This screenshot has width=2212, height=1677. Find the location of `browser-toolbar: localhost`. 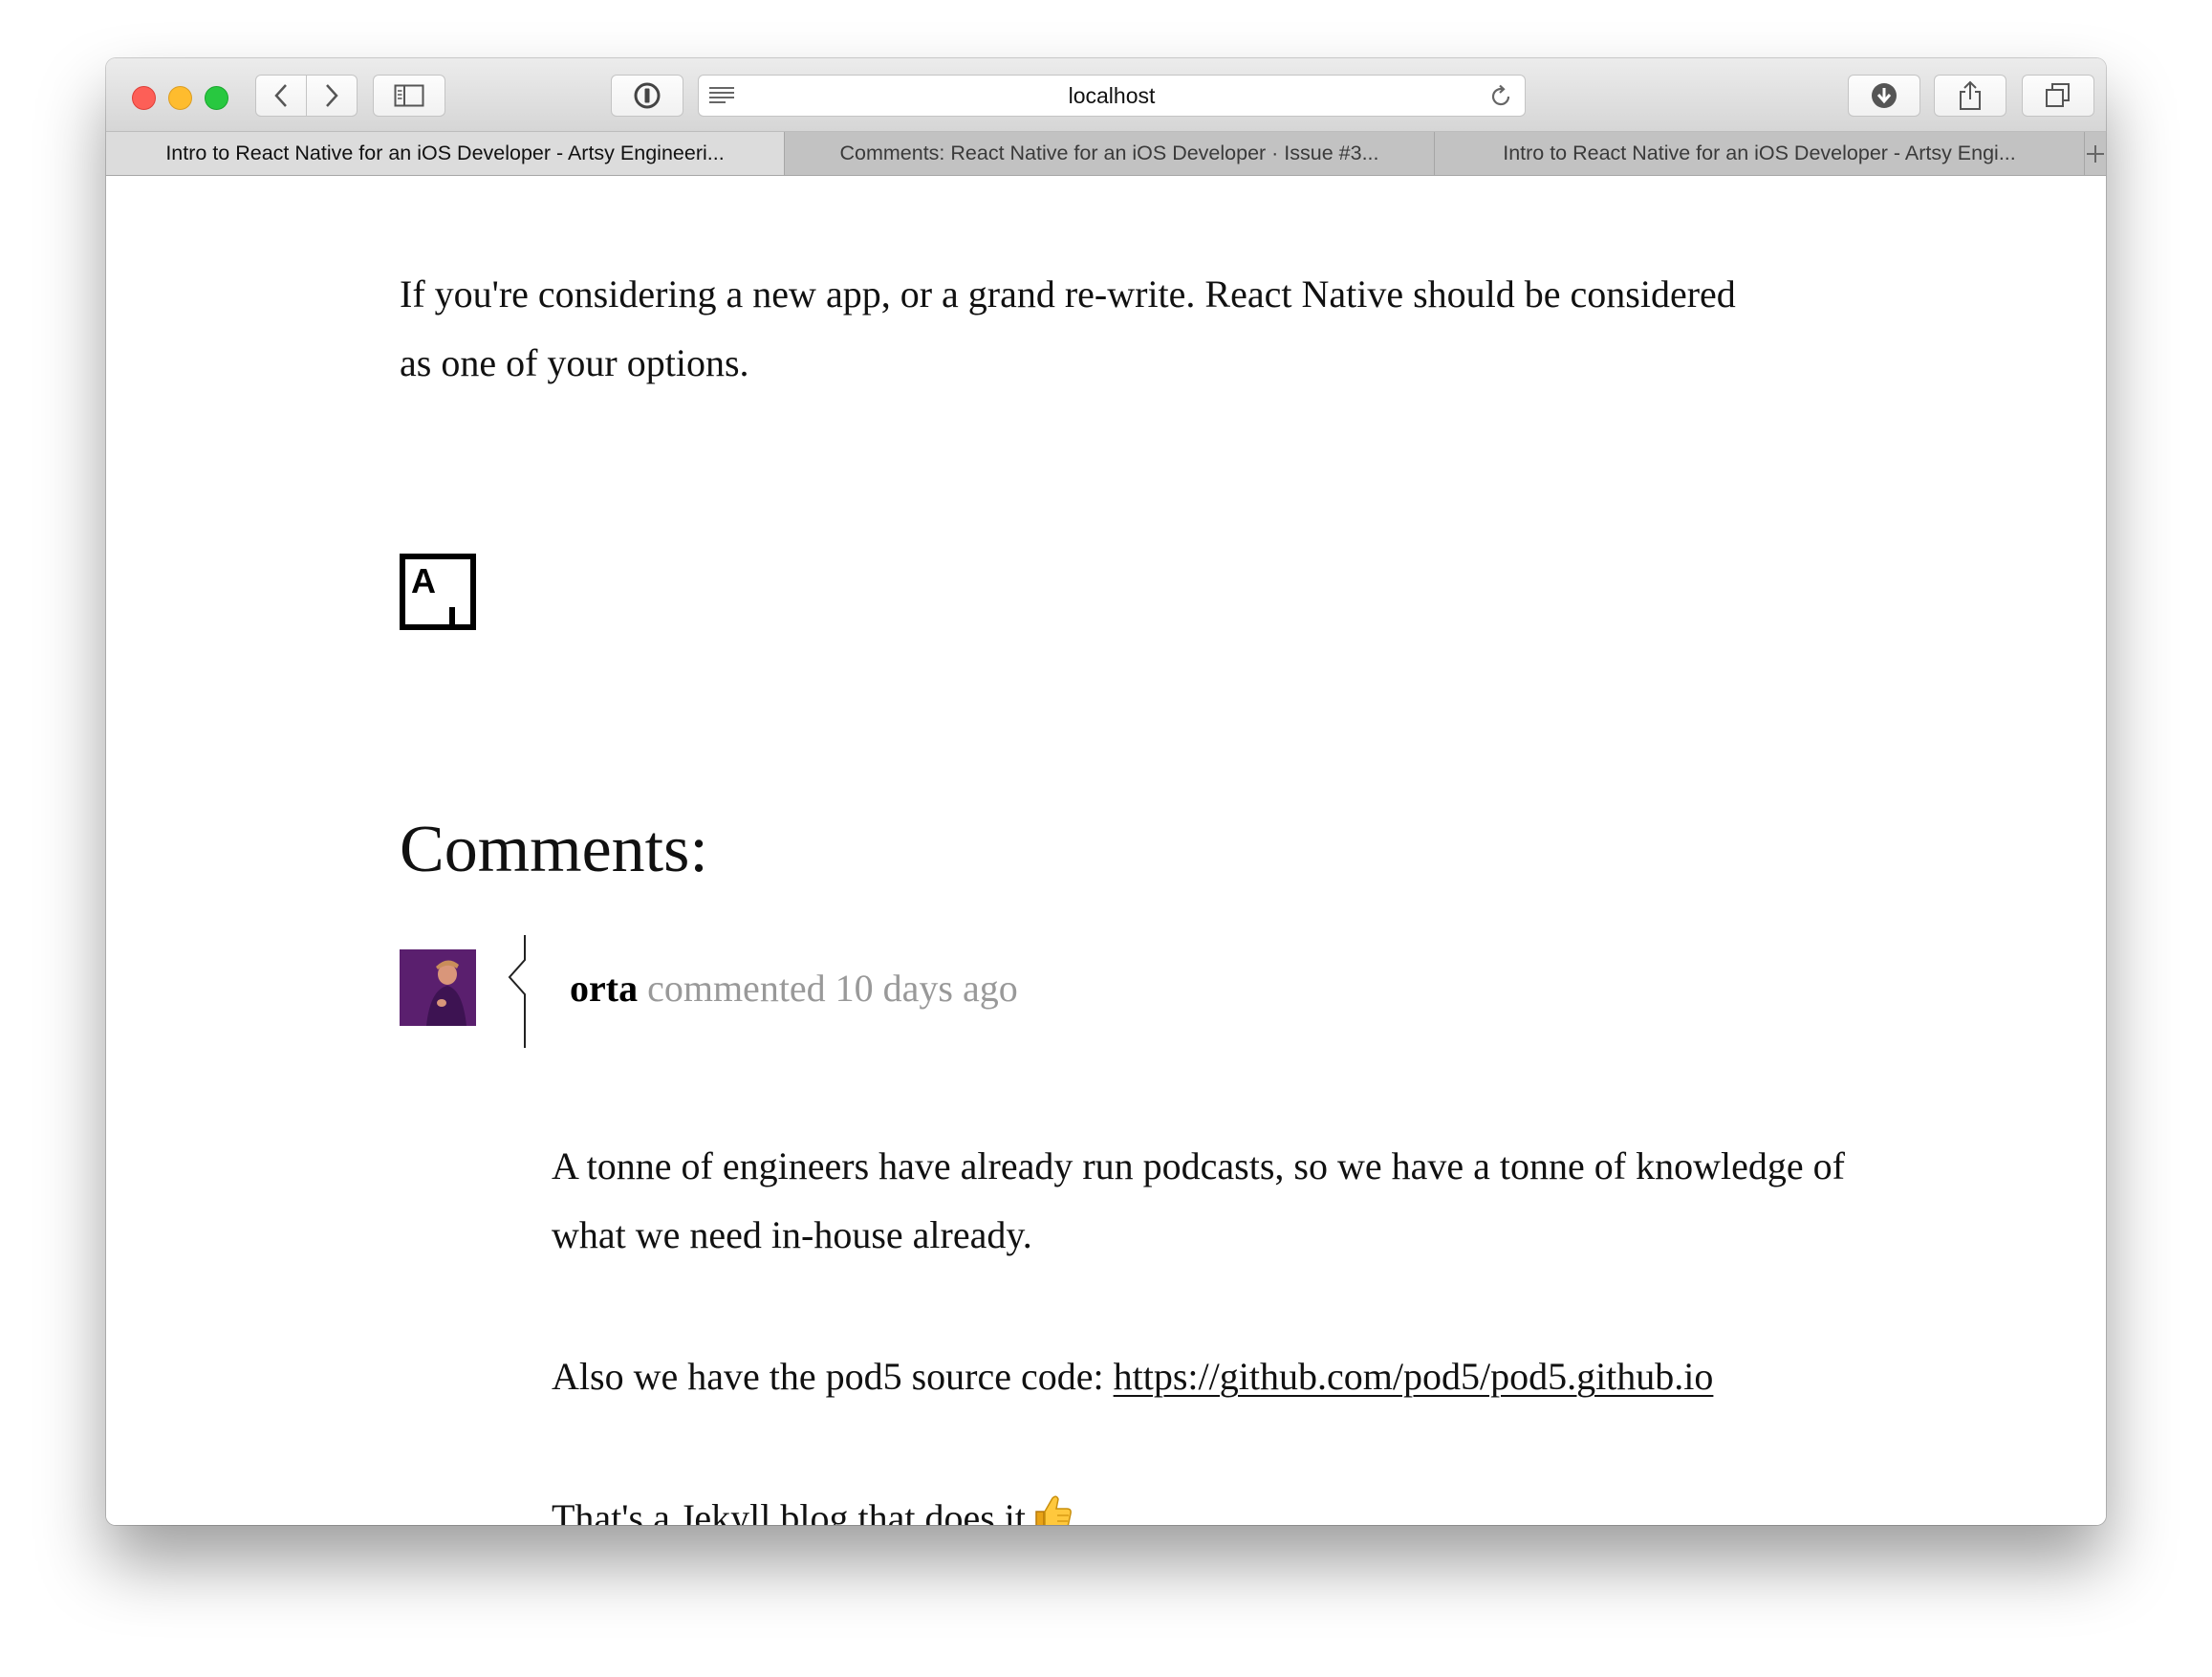

browser-toolbar: localhost is located at coordinates (1106, 95).